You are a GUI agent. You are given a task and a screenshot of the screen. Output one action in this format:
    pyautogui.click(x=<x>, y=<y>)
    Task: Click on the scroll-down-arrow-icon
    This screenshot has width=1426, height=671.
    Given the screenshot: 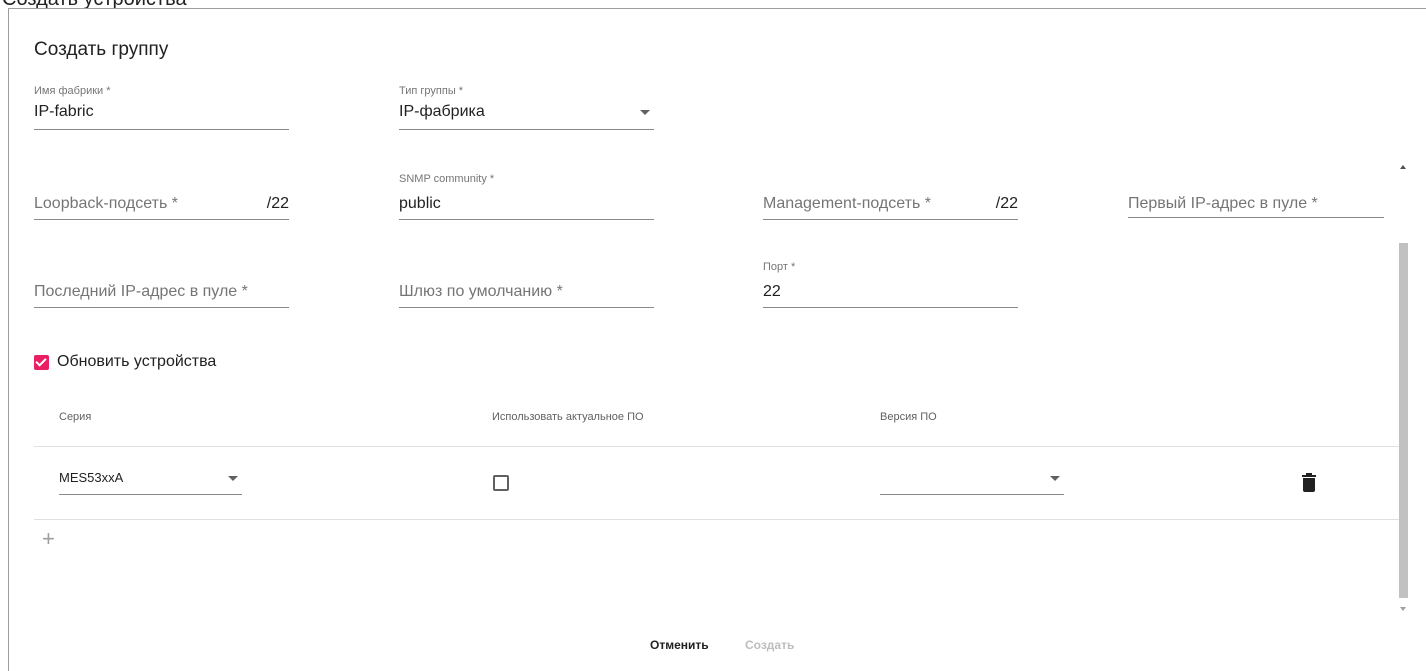 What is the action you would take?
    pyautogui.click(x=1403, y=609)
    